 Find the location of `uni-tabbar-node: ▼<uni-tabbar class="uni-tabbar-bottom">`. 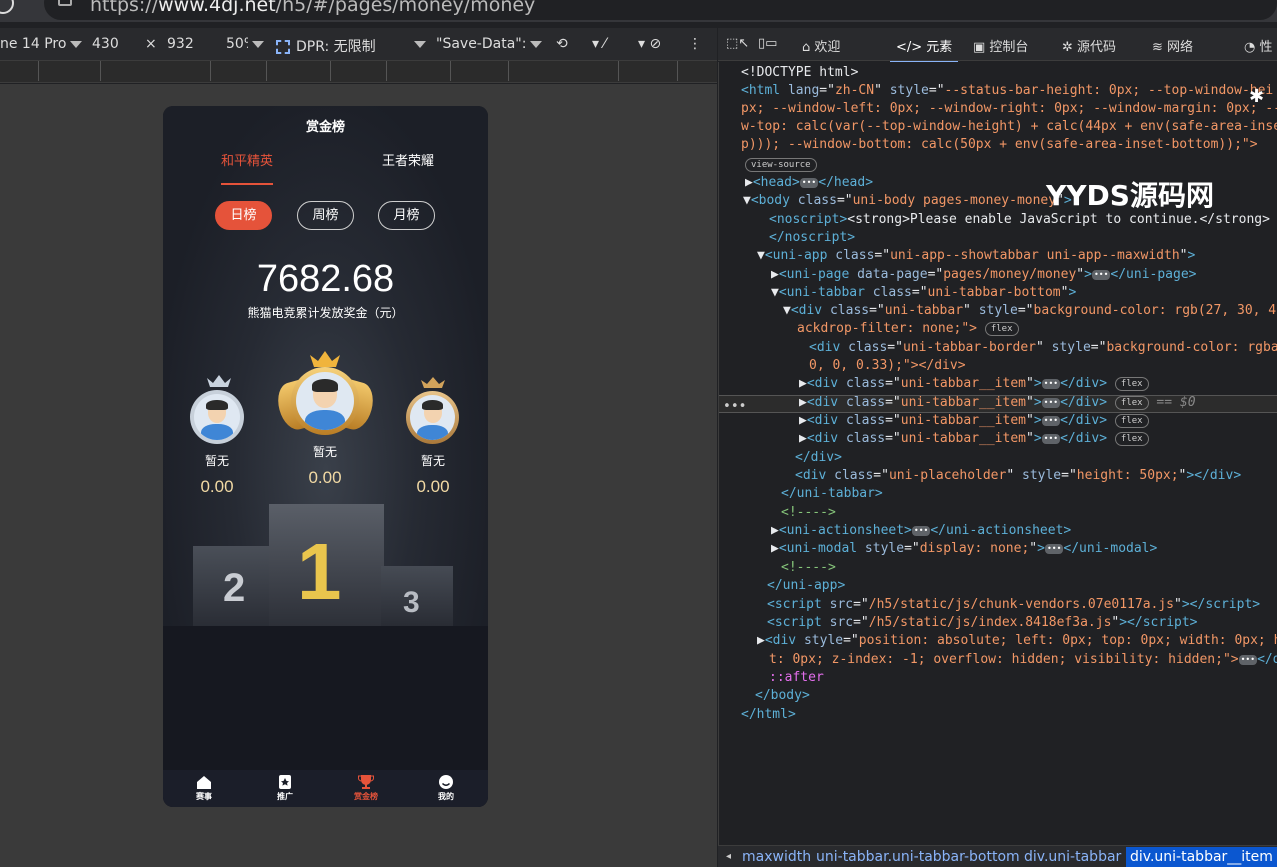

uni-tabbar-node: ▼<uni-tabbar class="uni-tabbar-bottom"> is located at coordinates (923, 293).